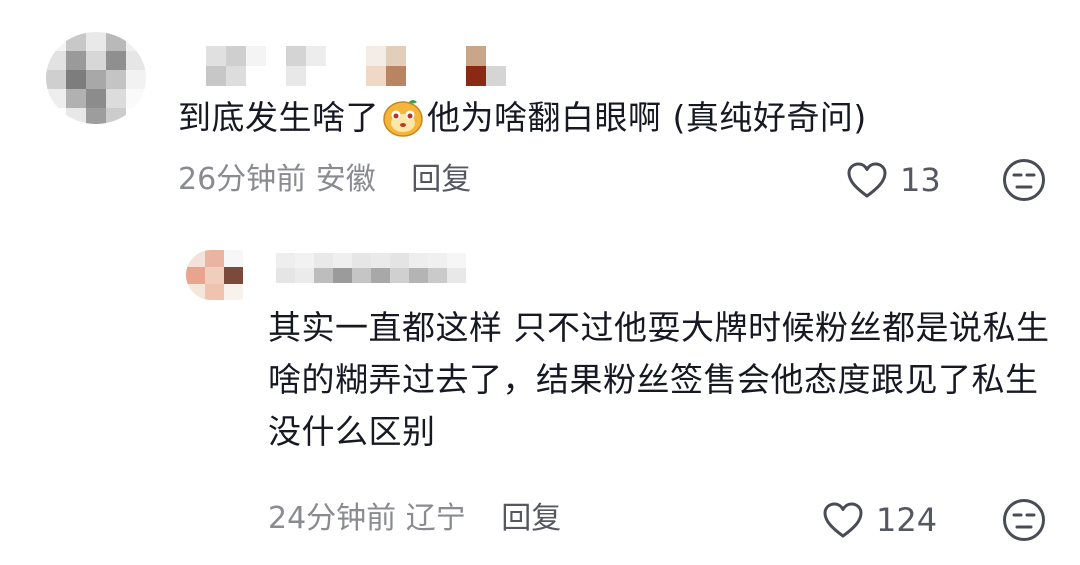  What do you see at coordinates (345, 179) in the screenshot?
I see `comment-location: 安徽` at bounding box center [345, 179].